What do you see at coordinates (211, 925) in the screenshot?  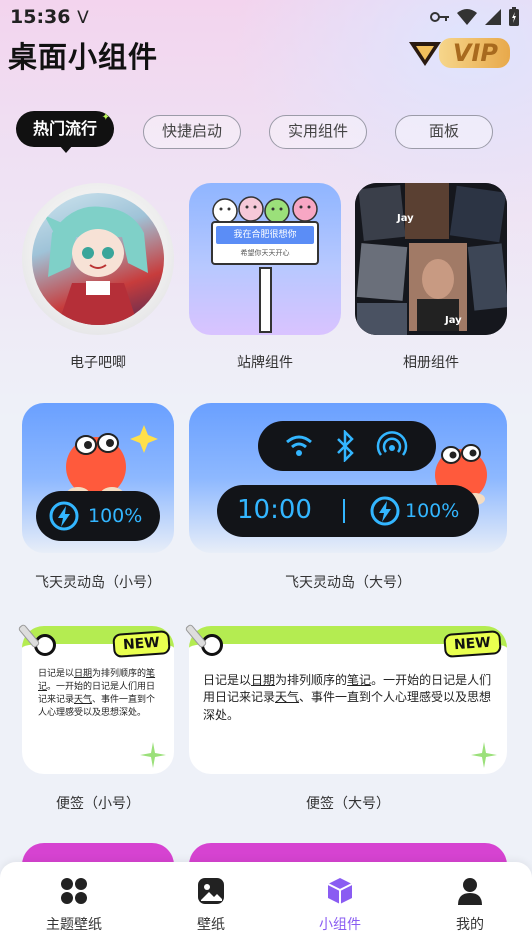 I see `nav-label: 壁纸` at bounding box center [211, 925].